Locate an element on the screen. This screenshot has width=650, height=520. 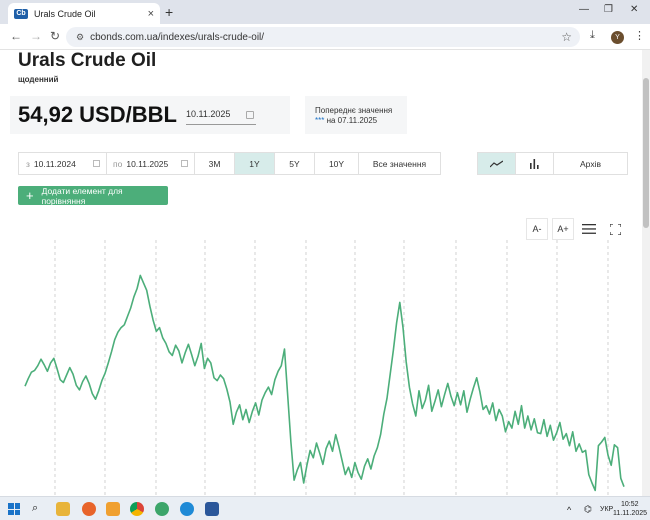
archive-button: Архів is located at coordinates (590, 163).